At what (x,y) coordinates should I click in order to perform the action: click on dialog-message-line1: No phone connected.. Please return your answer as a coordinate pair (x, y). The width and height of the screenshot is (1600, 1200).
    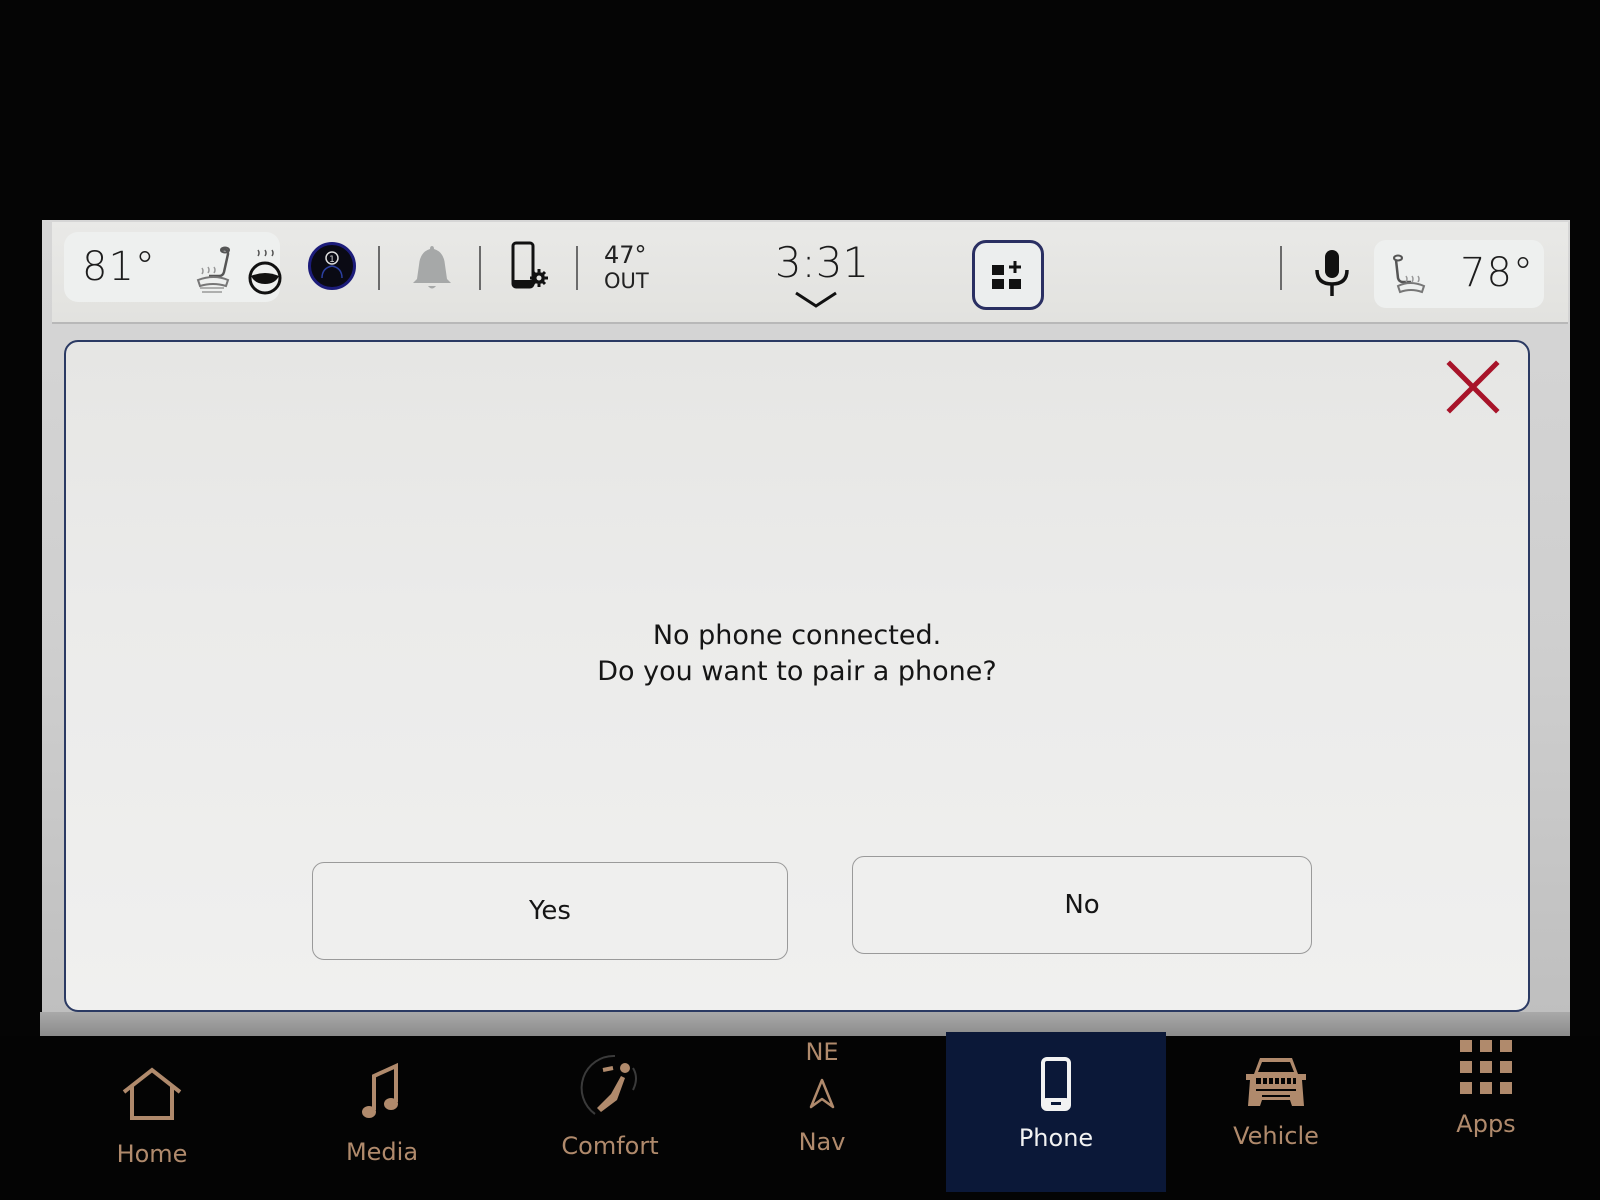
    Looking at the image, I should click on (797, 635).